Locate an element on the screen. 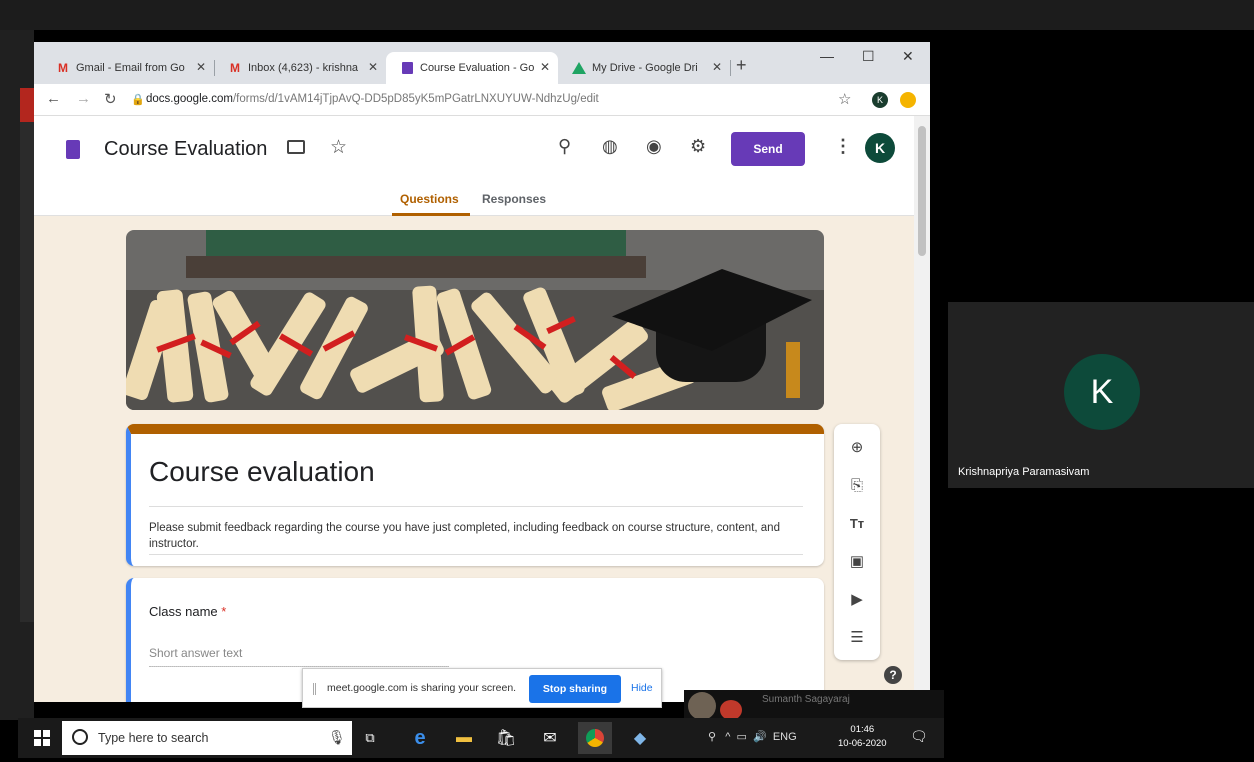  short-answer-placeholder: Short answer text is located at coordinates (196, 653).